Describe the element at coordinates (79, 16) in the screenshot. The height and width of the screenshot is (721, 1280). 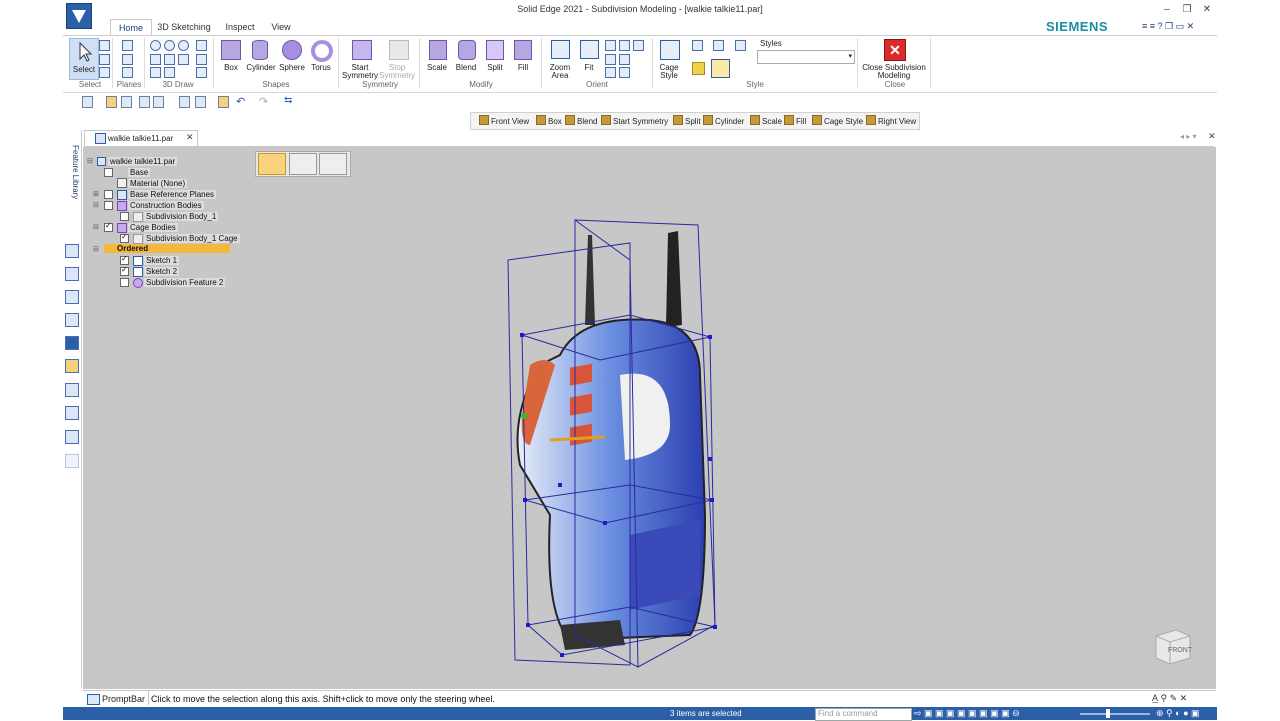
I see `app-logo-icon` at that location.